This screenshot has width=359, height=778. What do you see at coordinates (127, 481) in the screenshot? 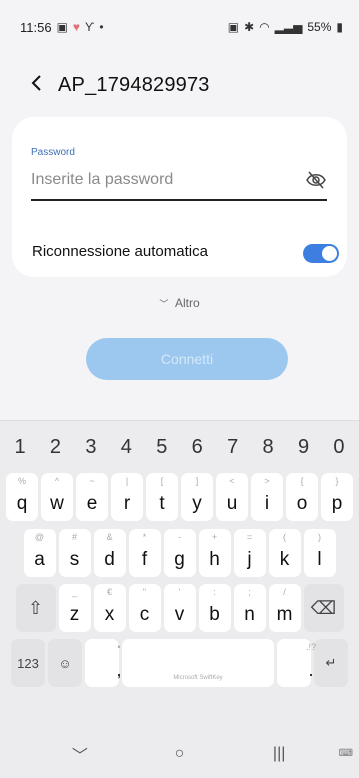
I see `key-hint: |` at bounding box center [127, 481].